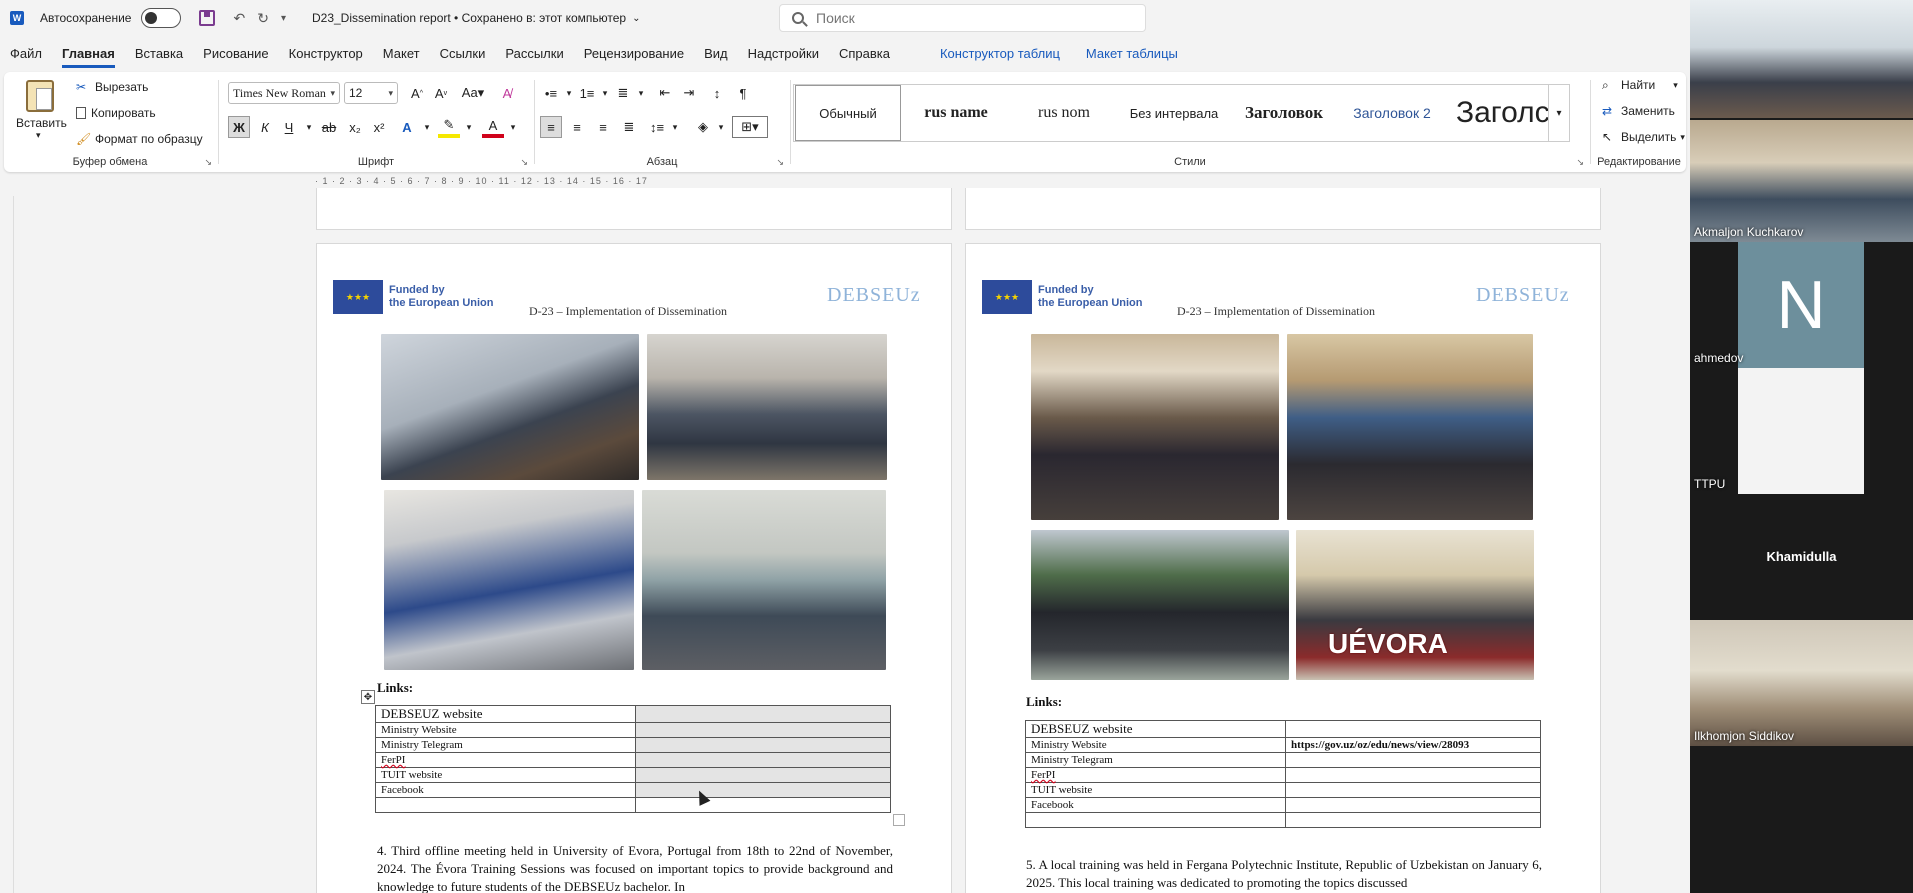 The height and width of the screenshot is (893, 1913). I want to click on tab-file: Файл, so click(26, 57).